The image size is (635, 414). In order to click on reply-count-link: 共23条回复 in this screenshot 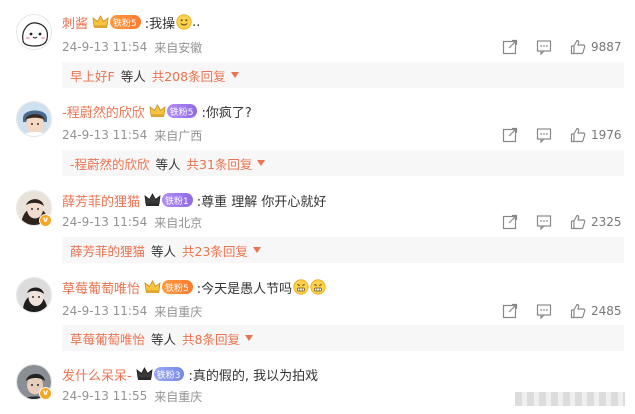, I will do `click(215, 250)`.